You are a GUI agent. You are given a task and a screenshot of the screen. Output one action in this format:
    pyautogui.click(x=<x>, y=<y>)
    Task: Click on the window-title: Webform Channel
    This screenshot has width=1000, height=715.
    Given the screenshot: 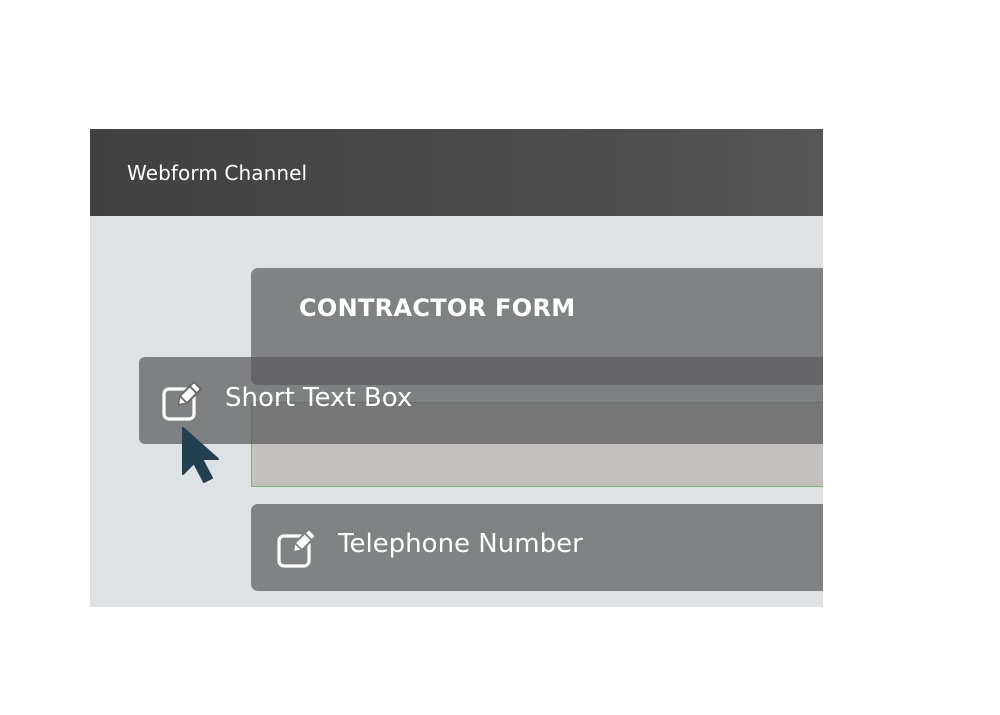 What is the action you would take?
    pyautogui.click(x=217, y=173)
    